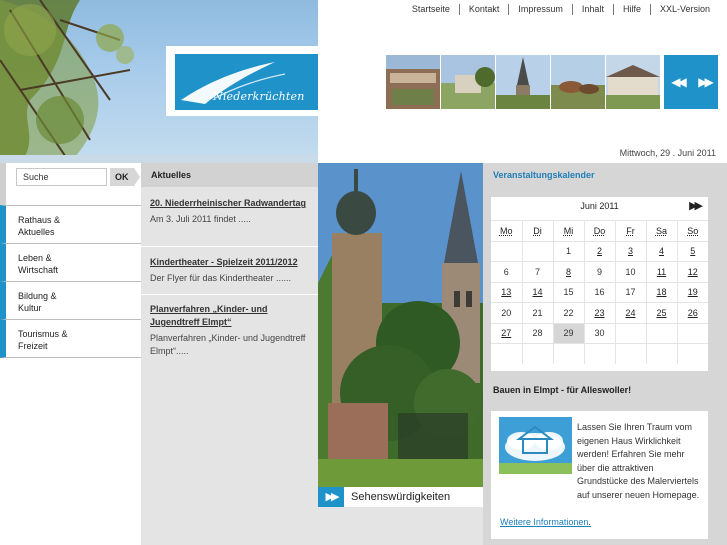 This screenshot has height=545, width=727. Describe the element at coordinates (431, 9) in the screenshot. I see `nav-link-startseite: Startseite` at that location.